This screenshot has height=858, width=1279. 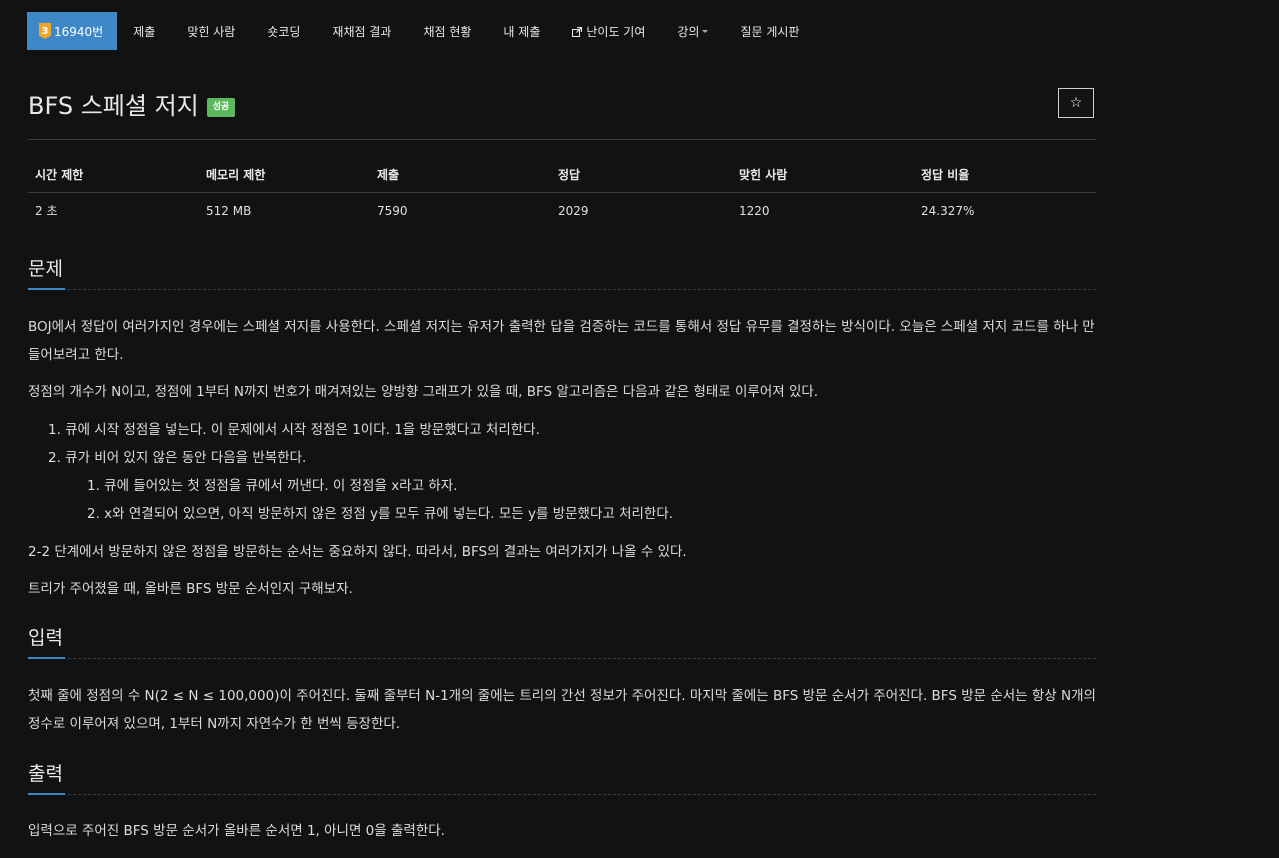 I want to click on problem-number-label: 16940번, so click(x=79, y=31).